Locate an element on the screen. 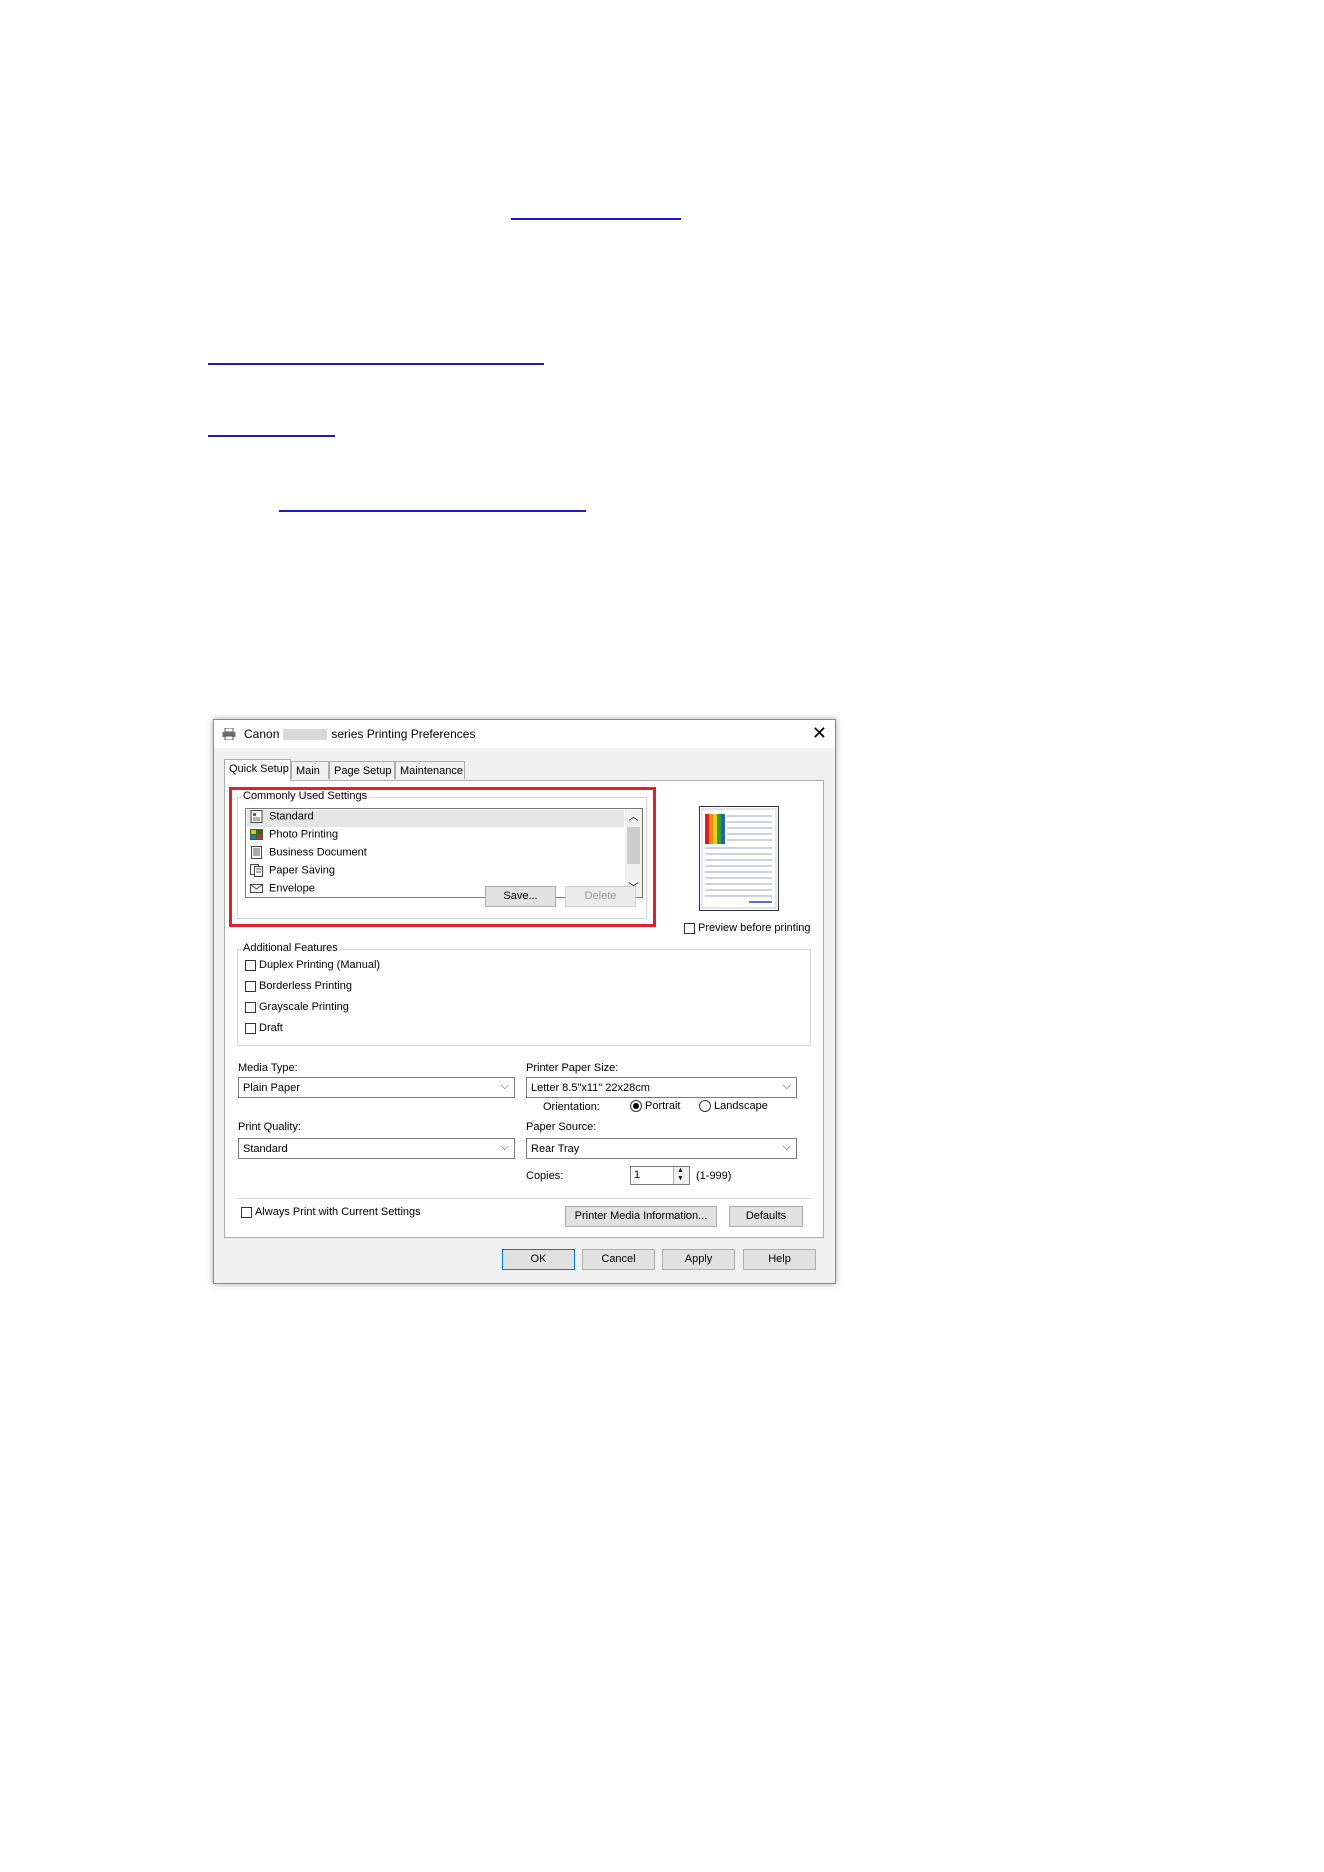  portrait-radio: Portrait is located at coordinates (655, 1106).